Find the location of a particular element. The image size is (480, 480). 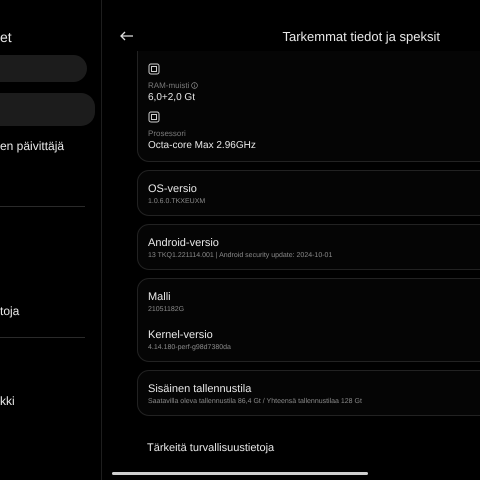

item-title: Tärkeitä turvallisuustietoja is located at coordinates (291, 448).